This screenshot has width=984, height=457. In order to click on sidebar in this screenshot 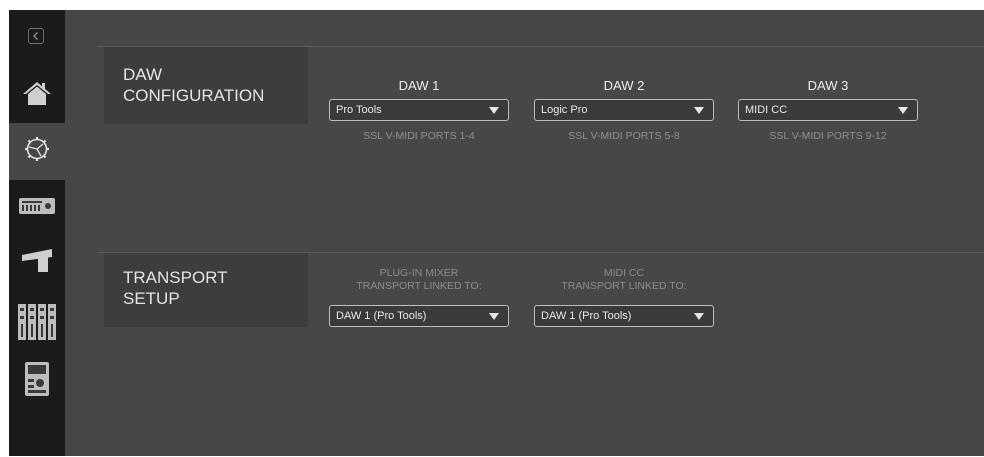, I will do `click(37, 233)`.